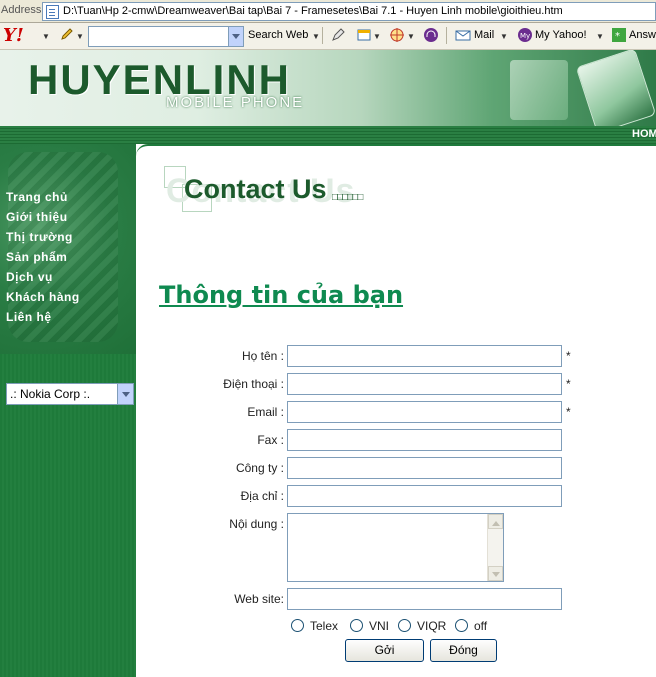 The width and height of the screenshot is (656, 677). I want to click on site-banner: HUYENLINH MOBILE PHONE HOM, so click(328, 97).